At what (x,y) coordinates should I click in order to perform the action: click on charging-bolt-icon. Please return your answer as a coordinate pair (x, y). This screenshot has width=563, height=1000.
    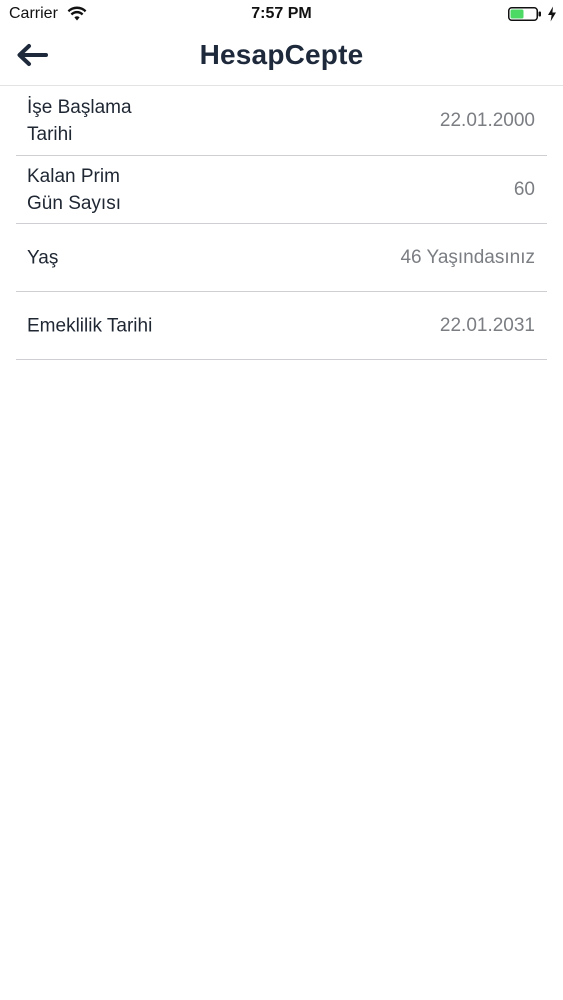
    Looking at the image, I should click on (552, 14).